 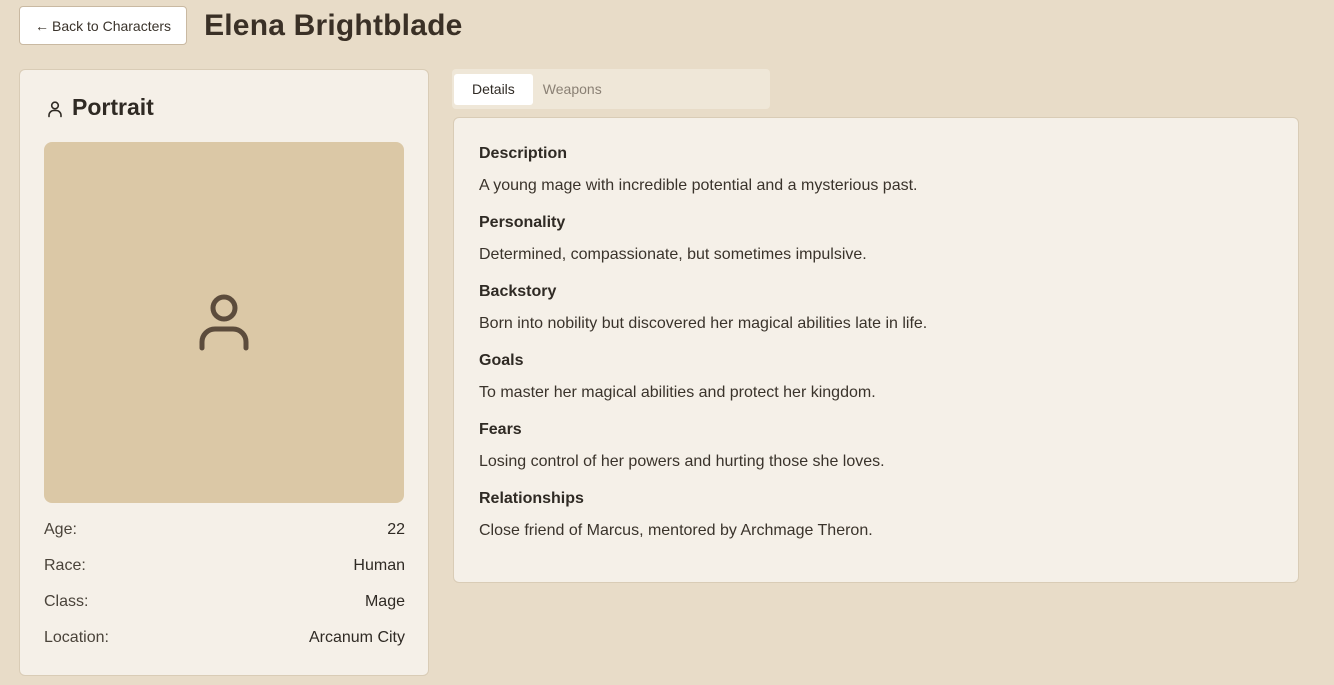 What do you see at coordinates (113, 107) in the screenshot?
I see `portrait-title: Portrait` at bounding box center [113, 107].